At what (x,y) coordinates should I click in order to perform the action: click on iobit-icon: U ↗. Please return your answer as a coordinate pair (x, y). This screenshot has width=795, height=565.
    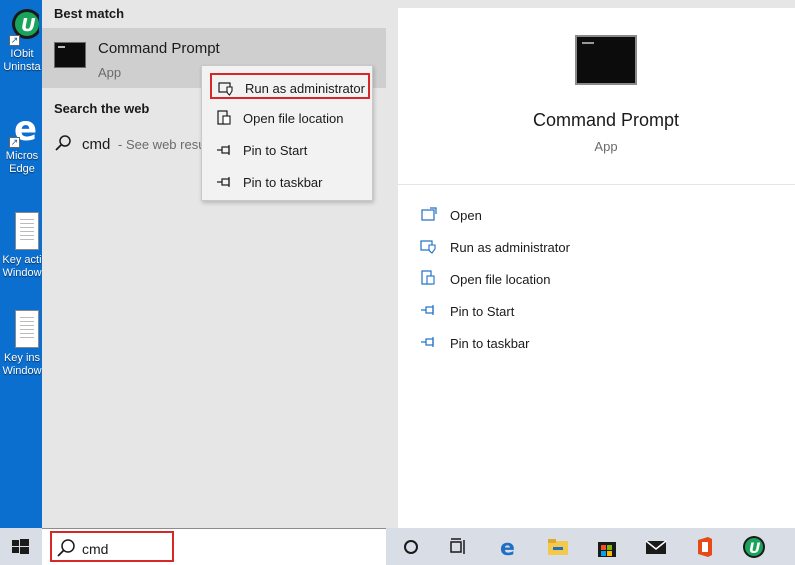
    Looking at the image, I should click on (23, 26).